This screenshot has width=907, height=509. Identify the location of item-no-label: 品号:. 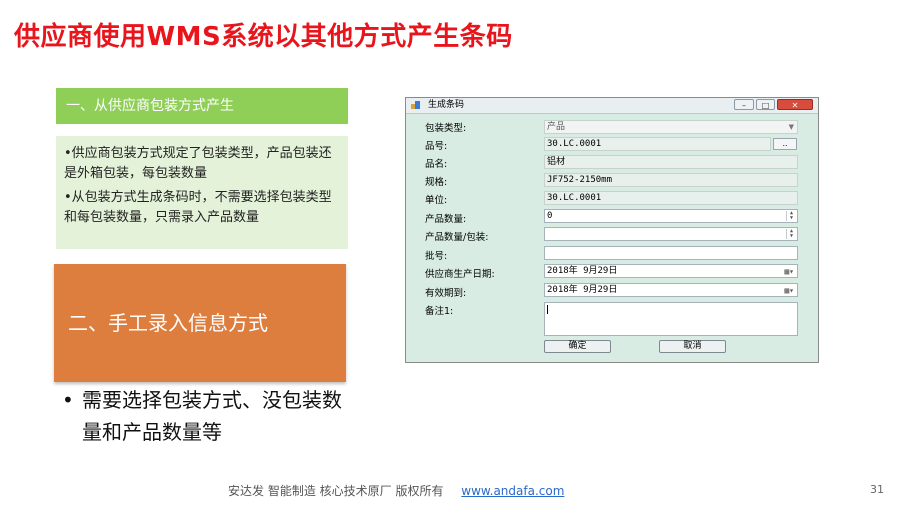
(436, 146).